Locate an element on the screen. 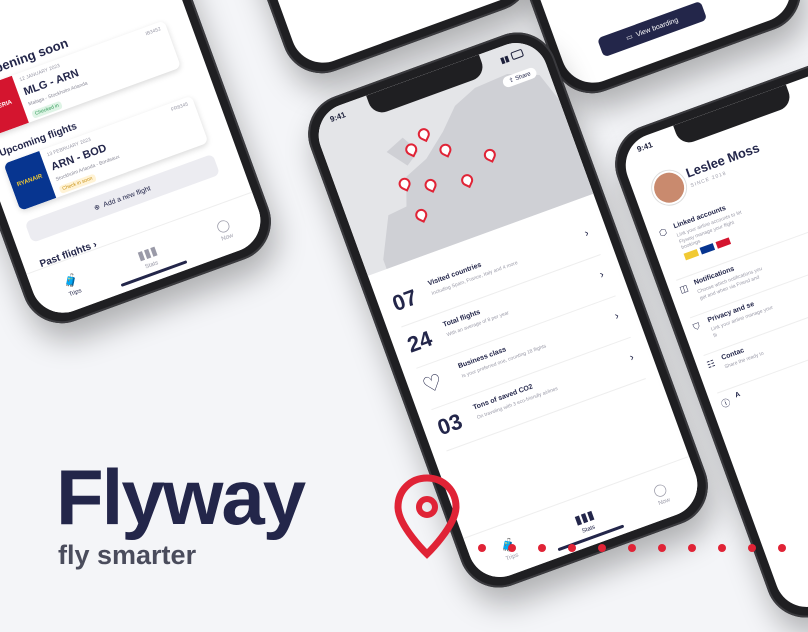 The height and width of the screenshot is (632, 808). signal-icon: ▮▮ is located at coordinates (504, 59).